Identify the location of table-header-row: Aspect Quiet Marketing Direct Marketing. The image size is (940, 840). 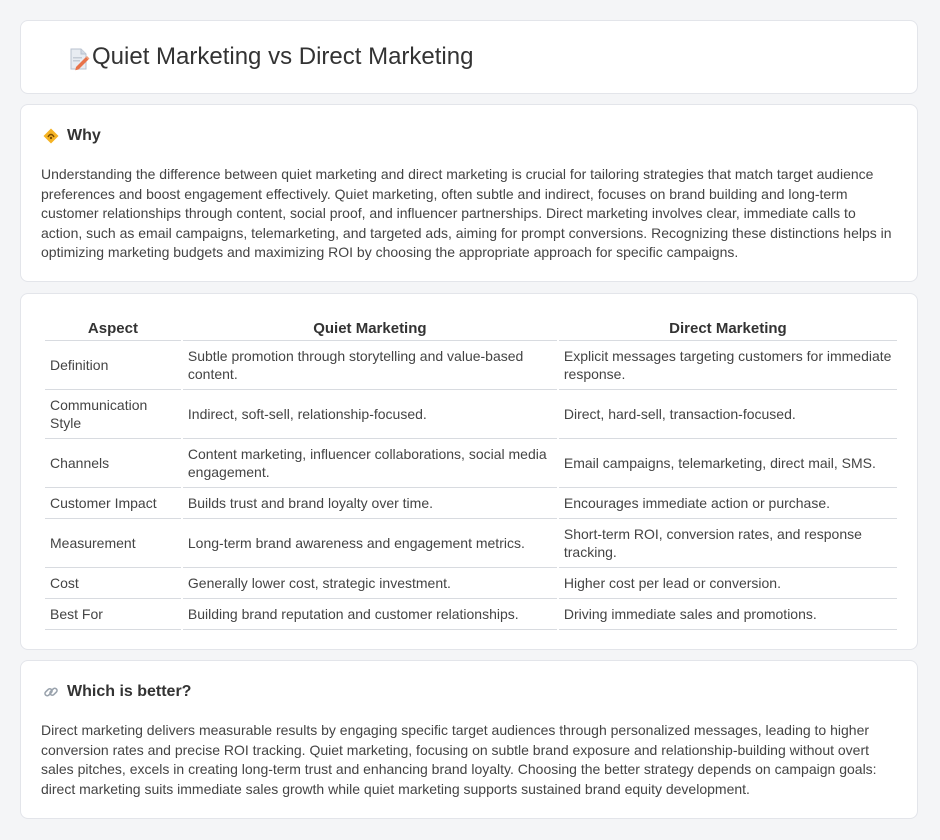
(471, 327).